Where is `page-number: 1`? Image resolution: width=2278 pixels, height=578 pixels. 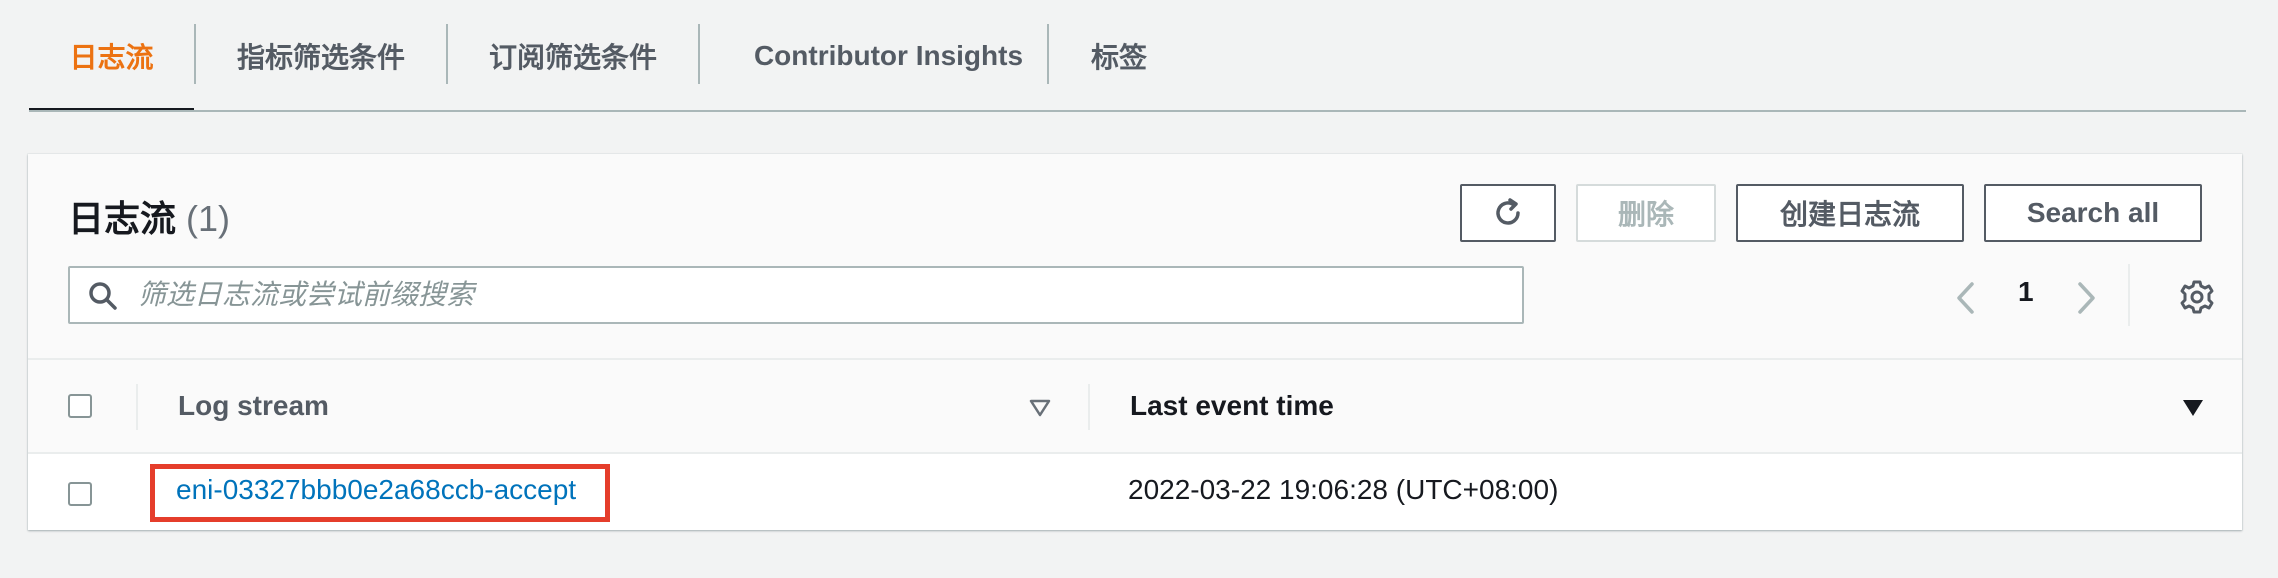
page-number: 1 is located at coordinates (2026, 292).